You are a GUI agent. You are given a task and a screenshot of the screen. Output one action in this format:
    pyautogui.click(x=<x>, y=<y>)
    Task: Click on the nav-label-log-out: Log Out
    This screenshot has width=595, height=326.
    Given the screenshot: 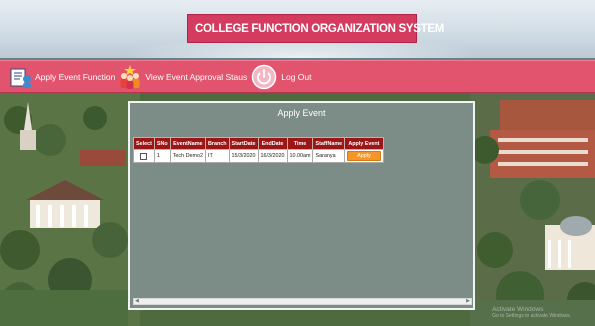 What is the action you would take?
    pyautogui.click(x=296, y=76)
    